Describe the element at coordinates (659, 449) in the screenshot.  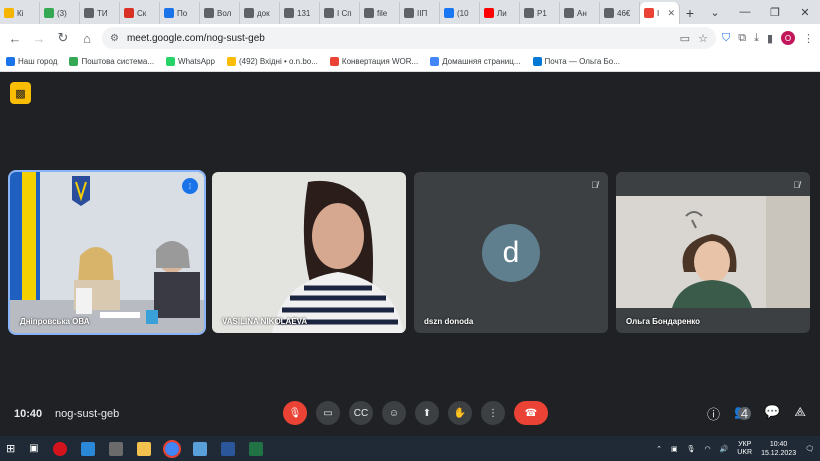
I see `tray-chevron-icon: ⌃` at that location.